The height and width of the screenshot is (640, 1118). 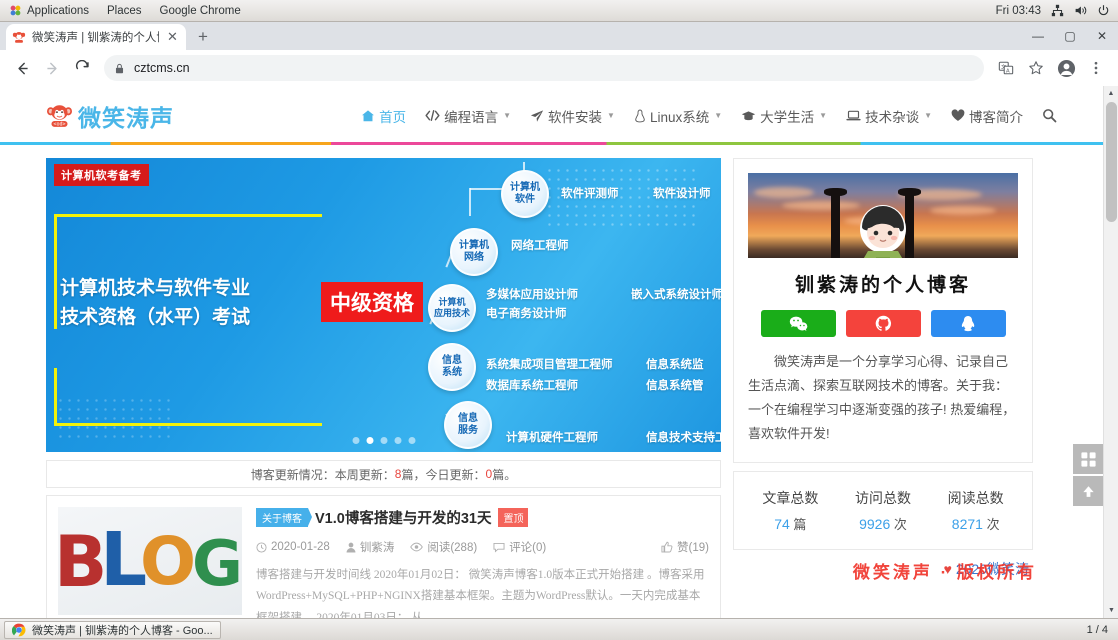 I want to click on stat-value: 9926 次, so click(x=883, y=523).